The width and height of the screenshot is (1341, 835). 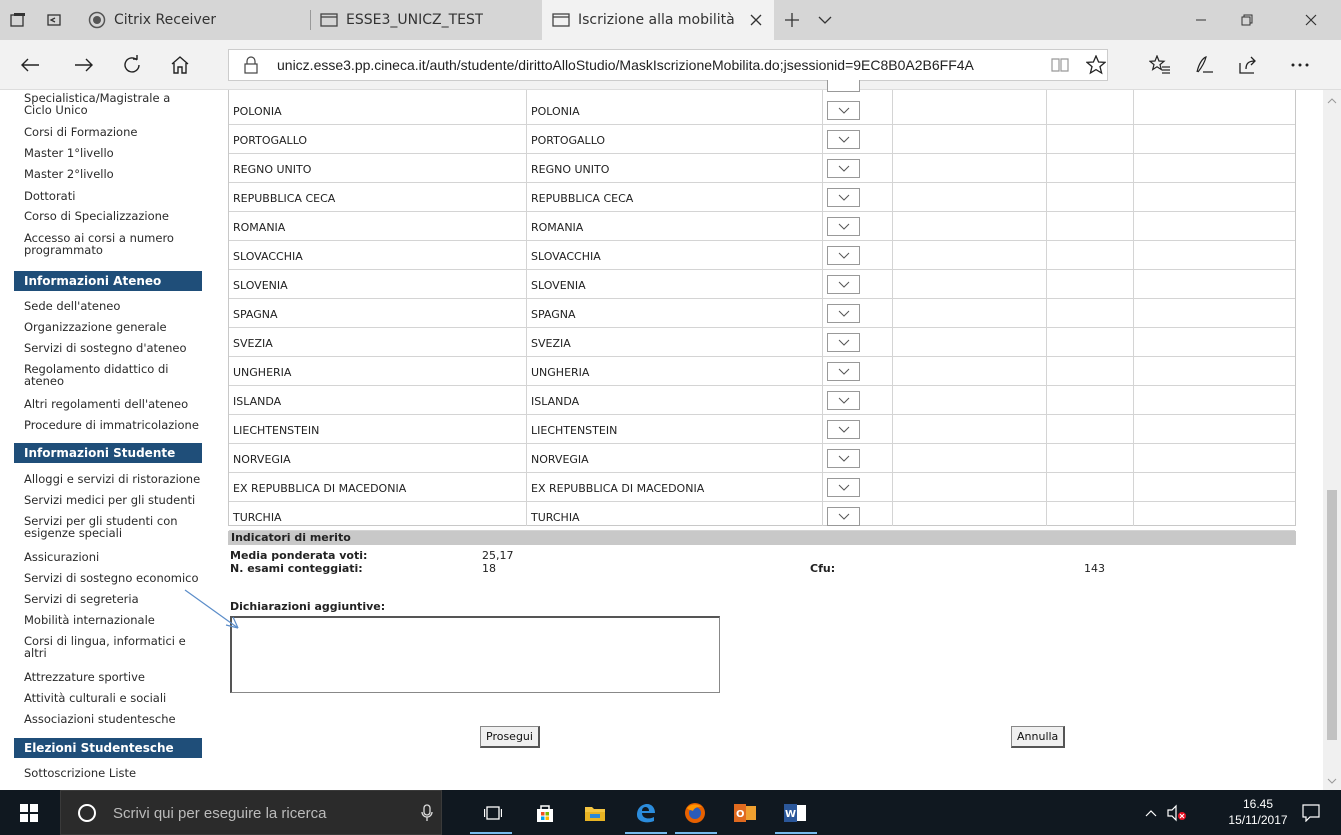 What do you see at coordinates (498, 555) in the screenshot?
I see `media-value: 25,17` at bounding box center [498, 555].